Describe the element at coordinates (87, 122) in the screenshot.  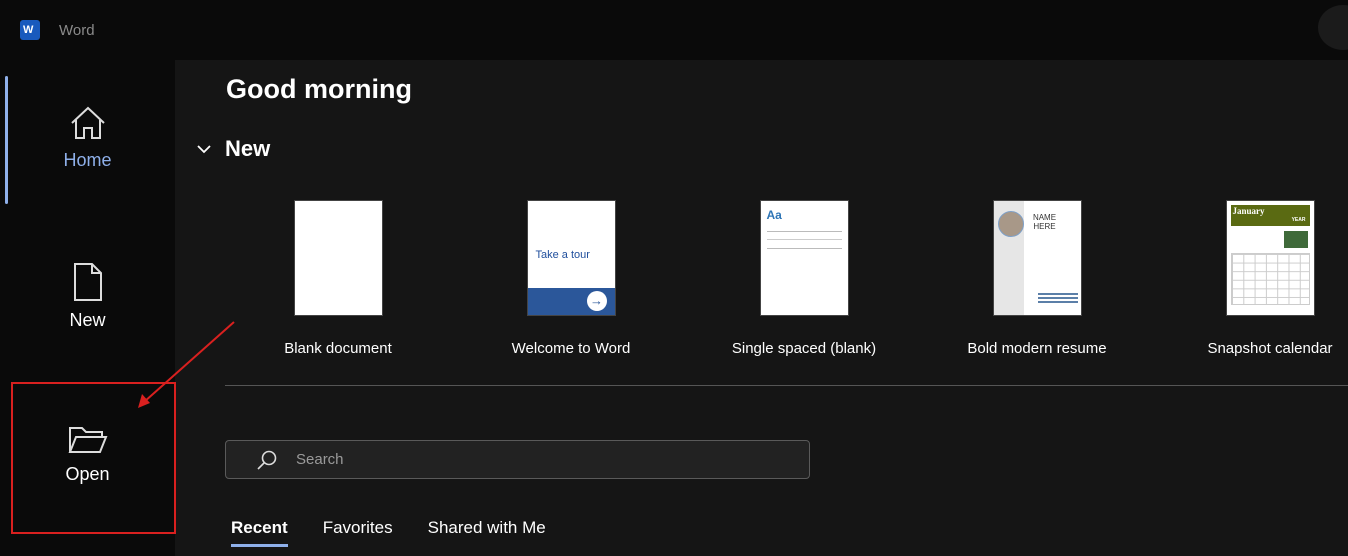
I see `home-icon` at that location.